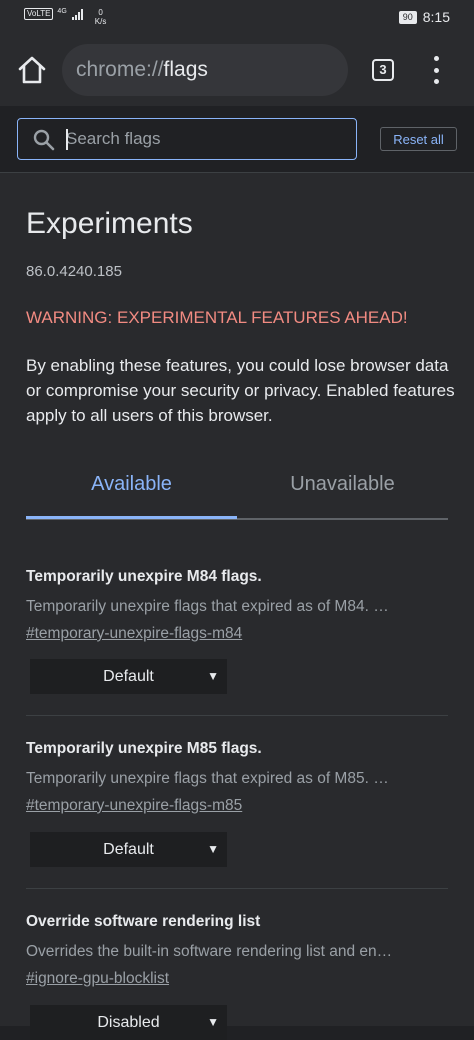 The image size is (474, 1040). I want to click on status-left: VoLTE 4G 0 K/s, so click(65, 17).